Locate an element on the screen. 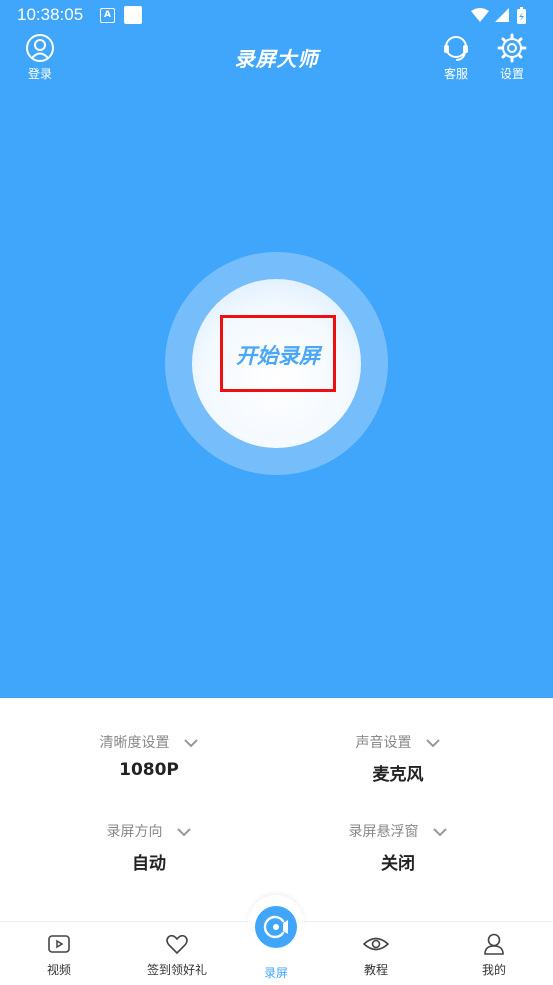 This screenshot has height=985, width=553. direction-value: 自动 is located at coordinates (149, 864).